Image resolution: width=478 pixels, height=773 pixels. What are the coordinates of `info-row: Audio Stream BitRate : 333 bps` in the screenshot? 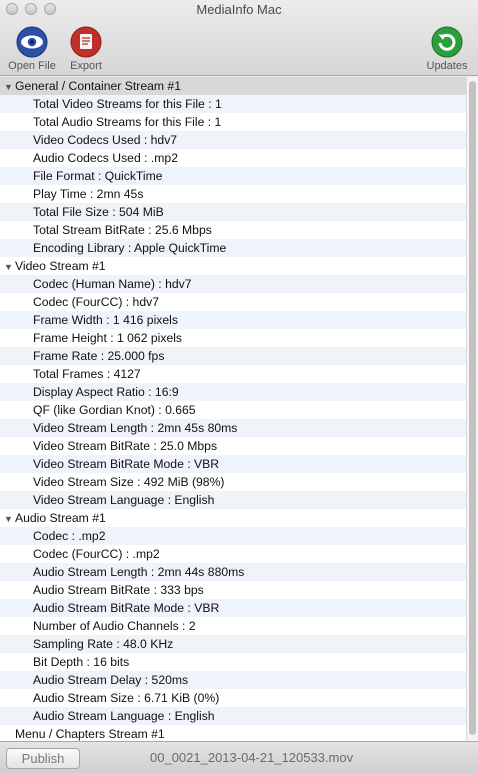 It's located at (233, 590).